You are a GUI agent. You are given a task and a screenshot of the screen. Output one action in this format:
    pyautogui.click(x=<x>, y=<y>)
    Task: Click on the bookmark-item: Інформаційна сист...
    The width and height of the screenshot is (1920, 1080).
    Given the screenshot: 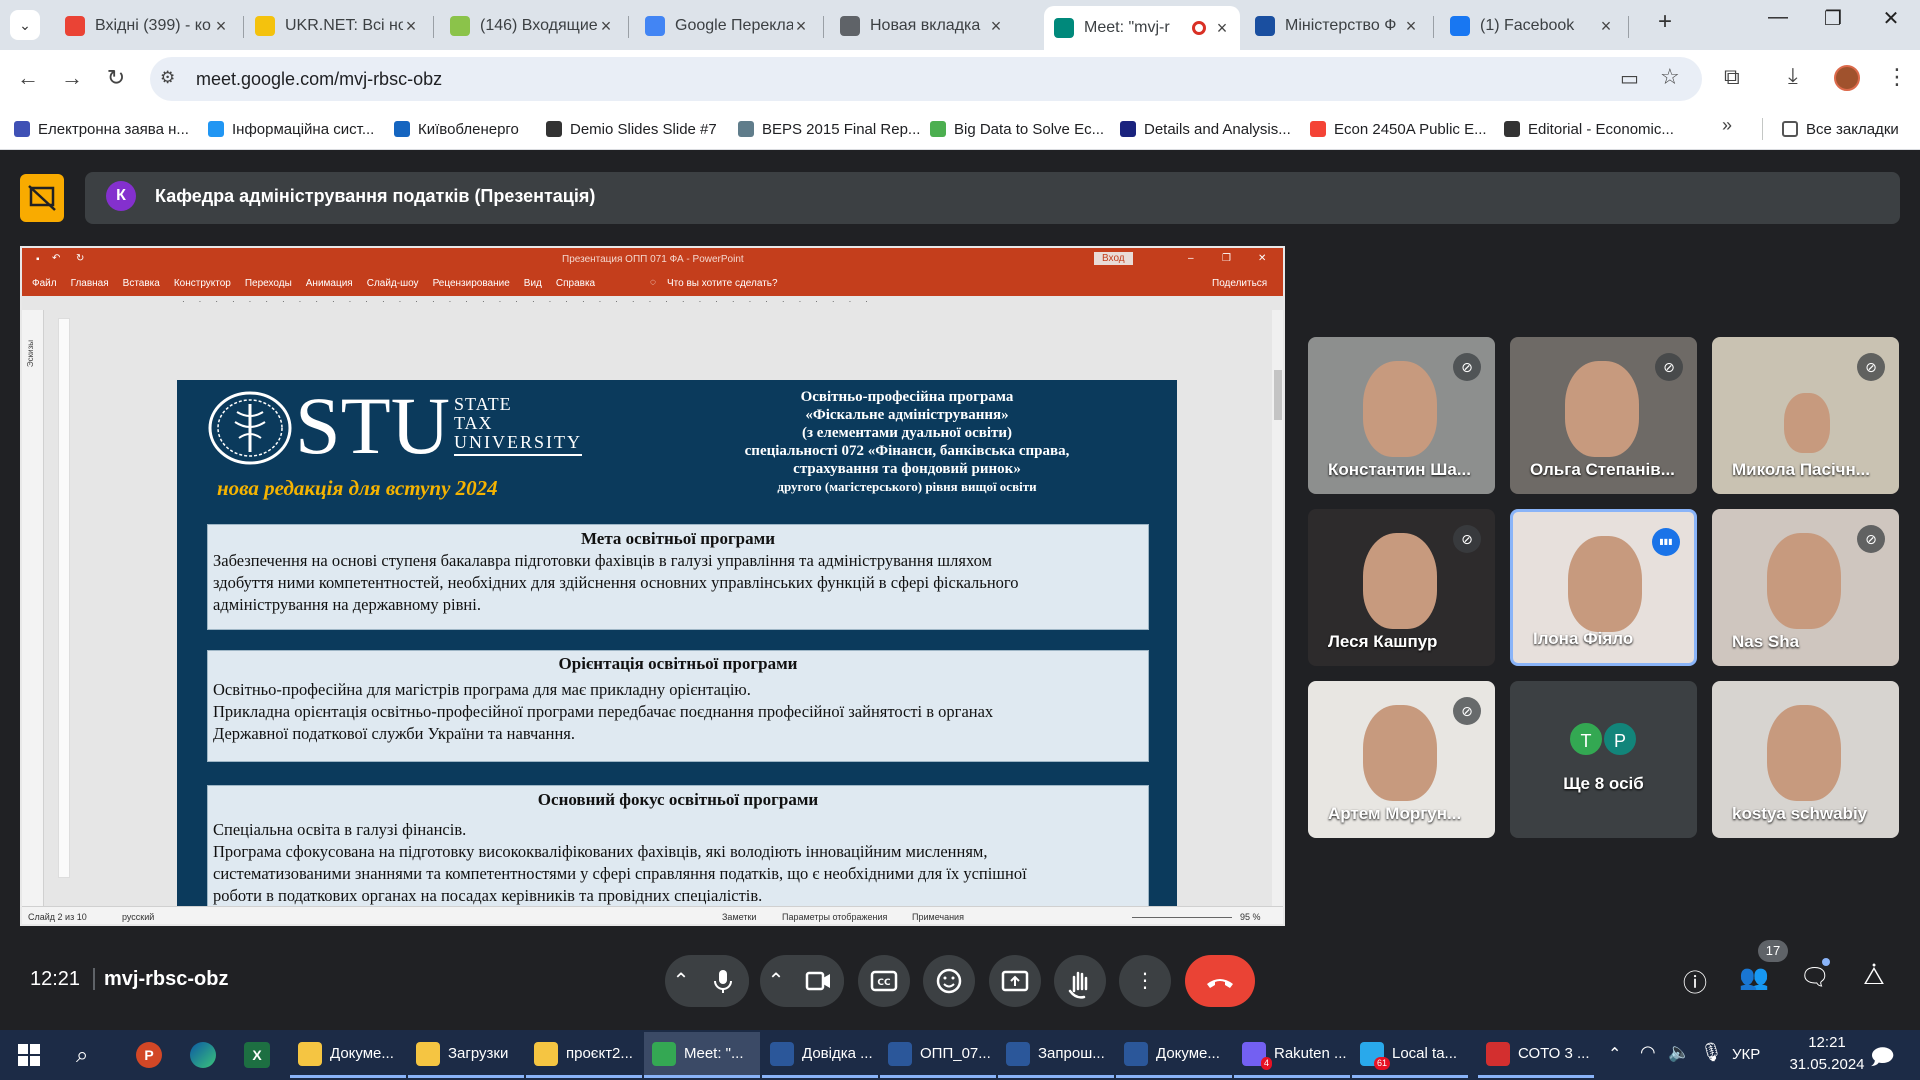 What is the action you would take?
    pyautogui.click(x=291, y=129)
    